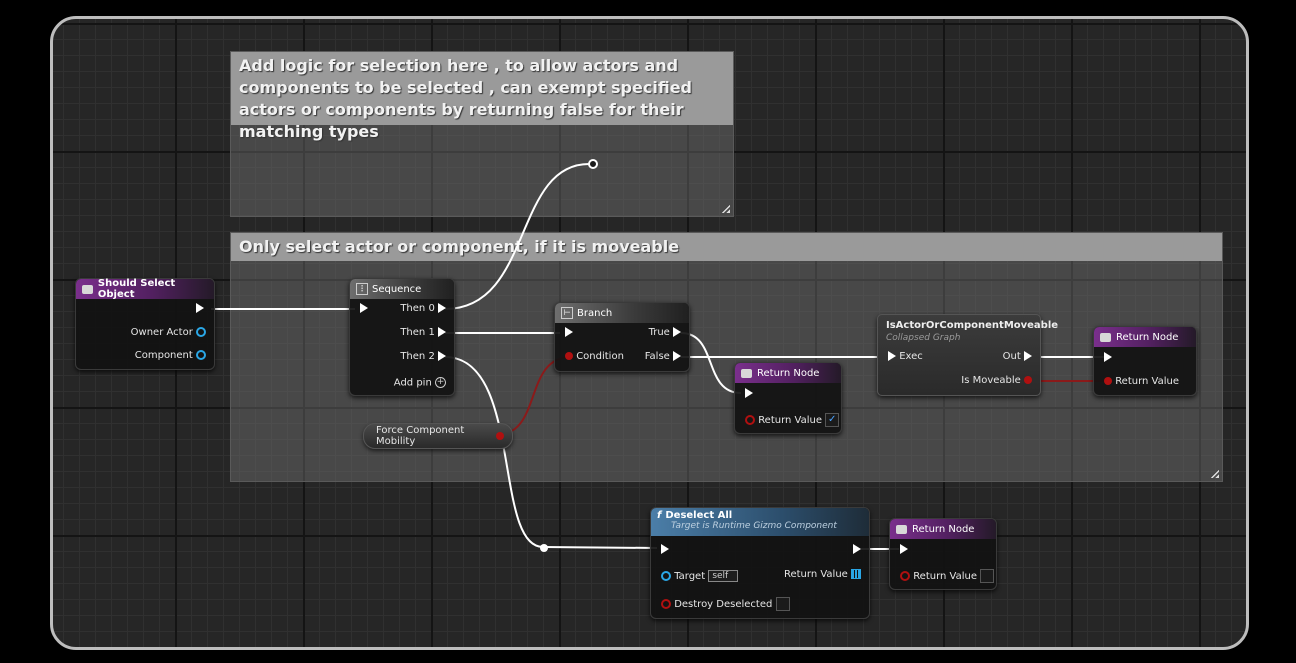  I want to click on exec-wire-then0-to-reroute, so click(517, 236).